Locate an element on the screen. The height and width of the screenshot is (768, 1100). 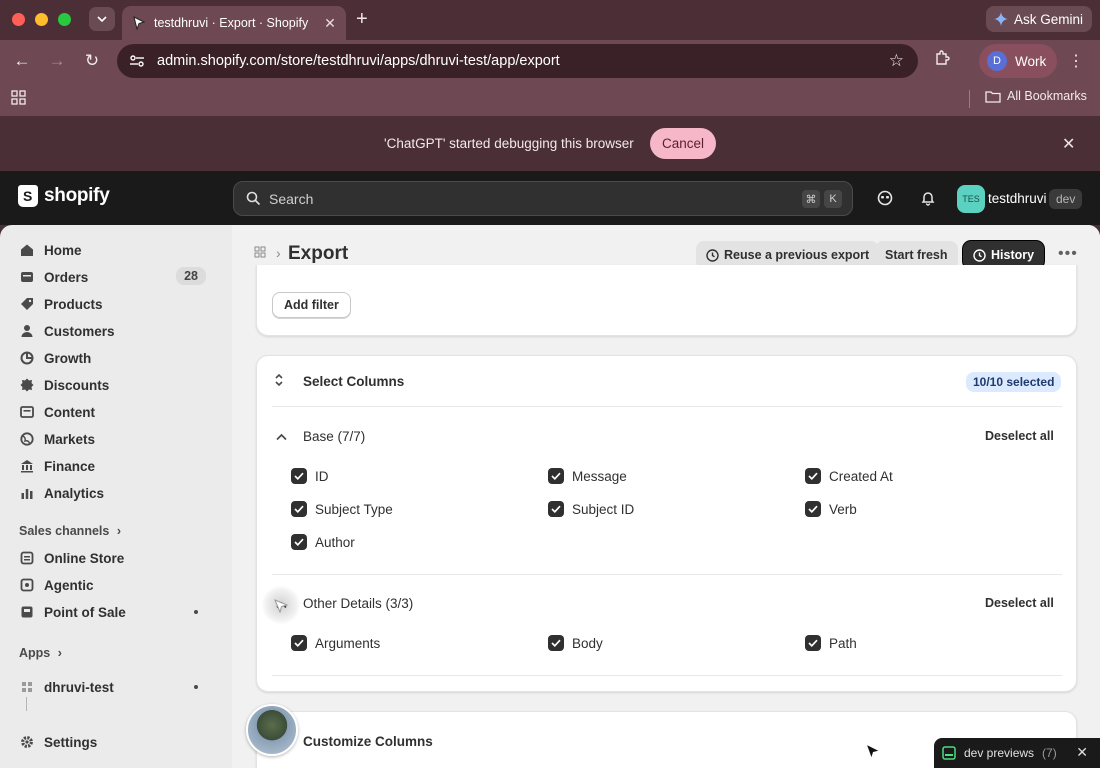
sales-channels-label: Sales channels is located at coordinates (64, 531).